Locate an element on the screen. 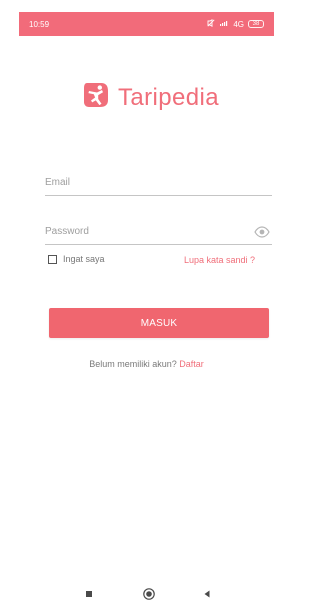 The width and height of the screenshot is (320, 612). email-field: Email is located at coordinates (158, 185).